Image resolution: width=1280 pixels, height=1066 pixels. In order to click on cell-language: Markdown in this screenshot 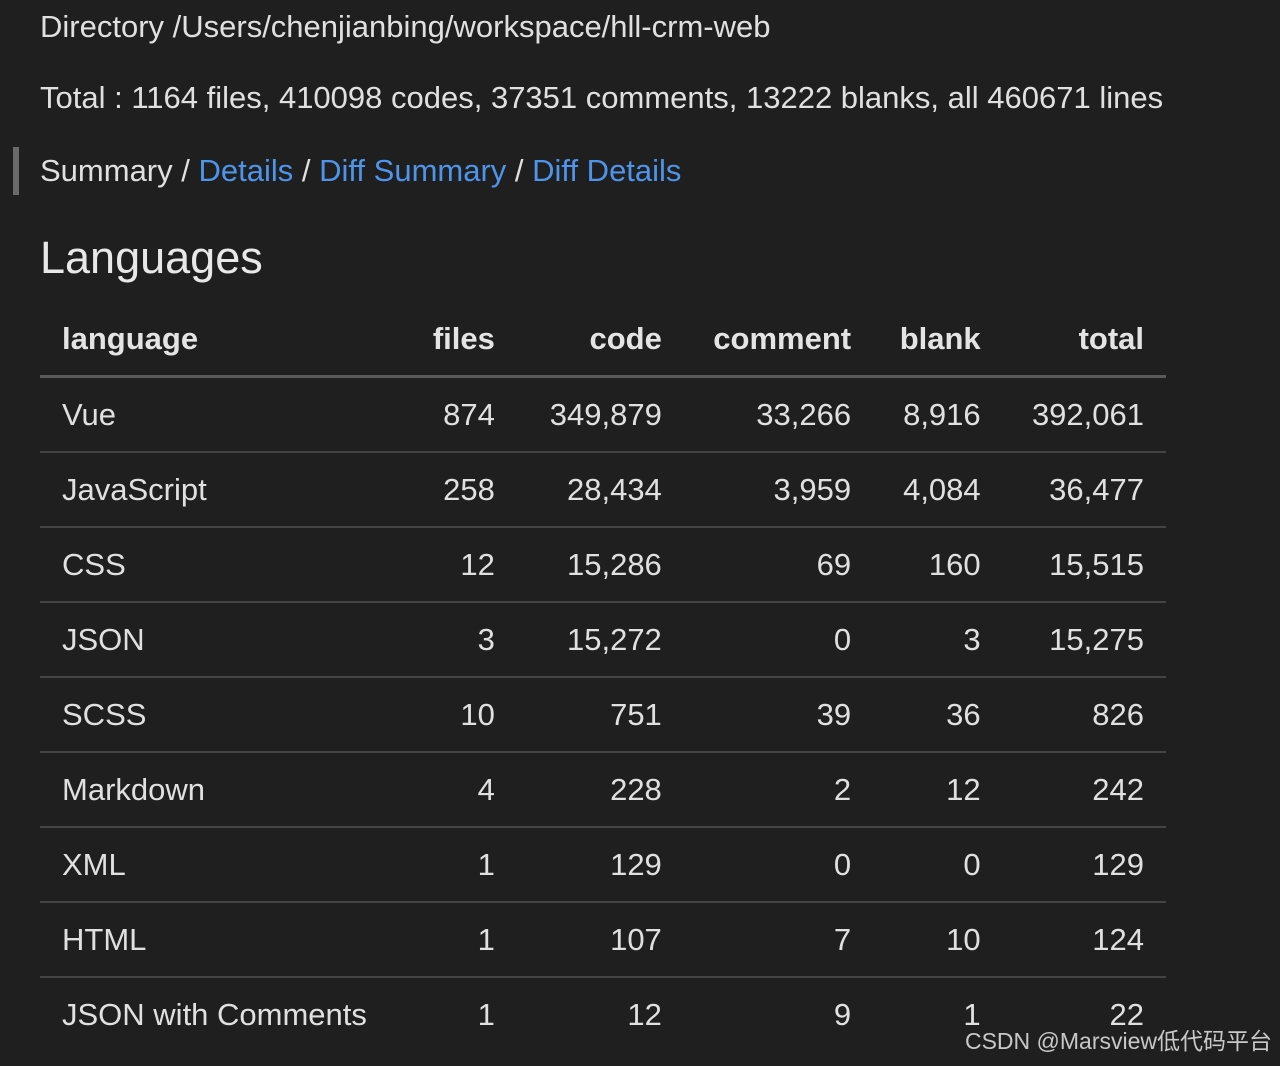, I will do `click(214, 790)`.